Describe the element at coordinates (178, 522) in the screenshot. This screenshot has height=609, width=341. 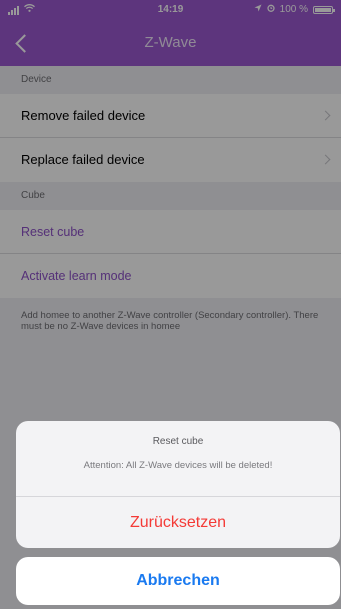
I see `reset-confirm-button: Zurücksetzen` at that location.